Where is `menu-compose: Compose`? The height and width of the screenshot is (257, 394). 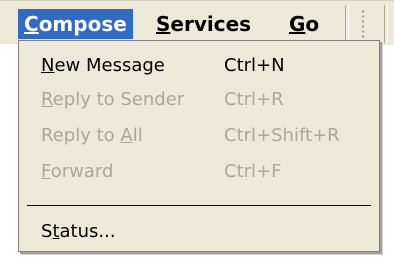
menu-compose: Compose is located at coordinates (75, 24).